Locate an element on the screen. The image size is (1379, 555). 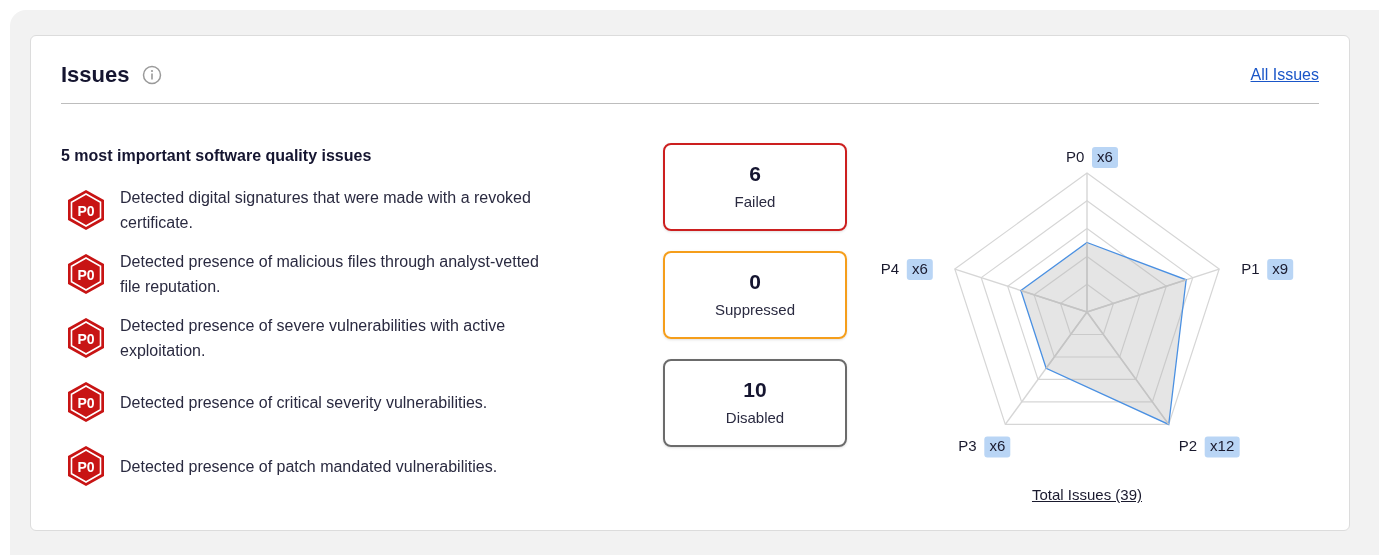
axis-label: P2 is located at coordinates (1188, 446).